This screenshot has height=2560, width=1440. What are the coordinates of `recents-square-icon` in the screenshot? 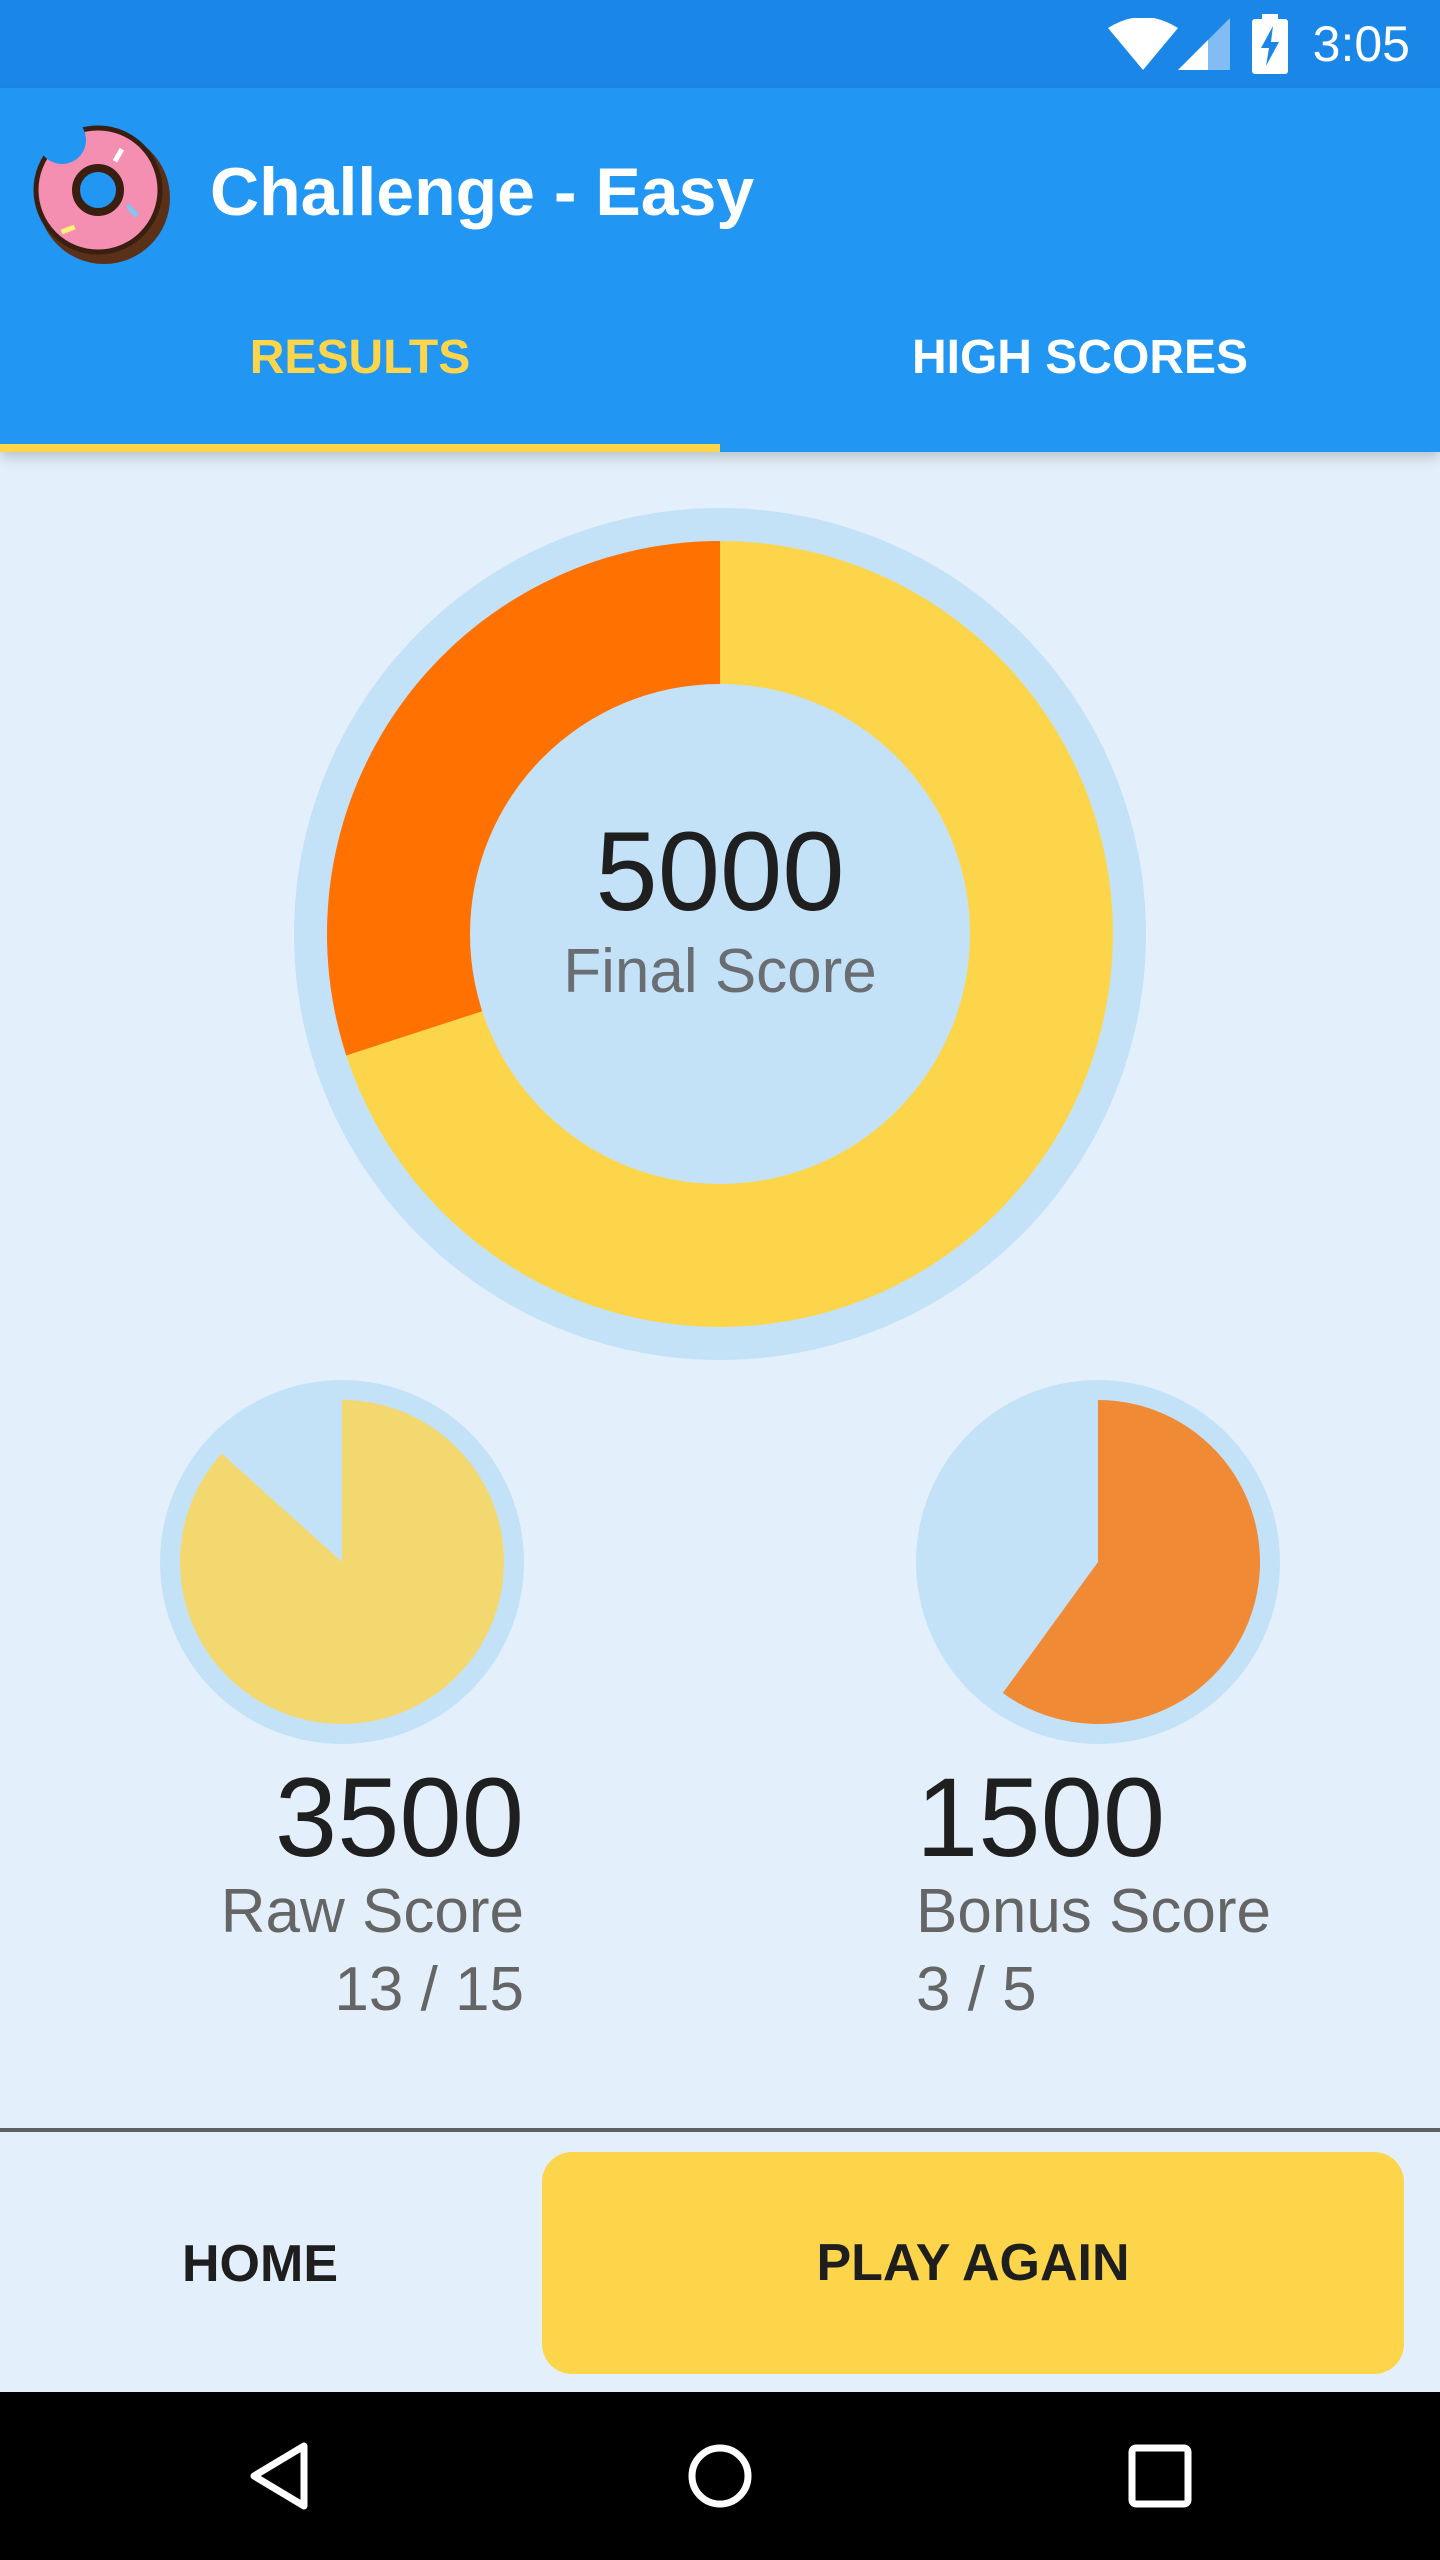 It's located at (1160, 2476).